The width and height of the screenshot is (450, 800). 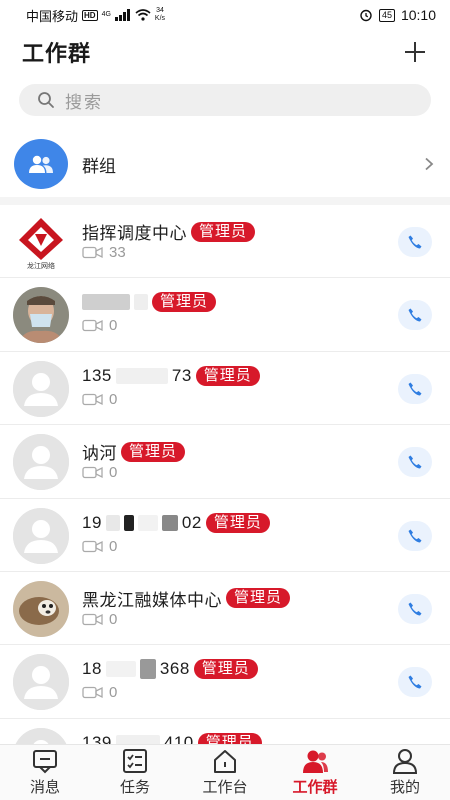 I want to click on search-input: 搜索, so click(x=225, y=100).